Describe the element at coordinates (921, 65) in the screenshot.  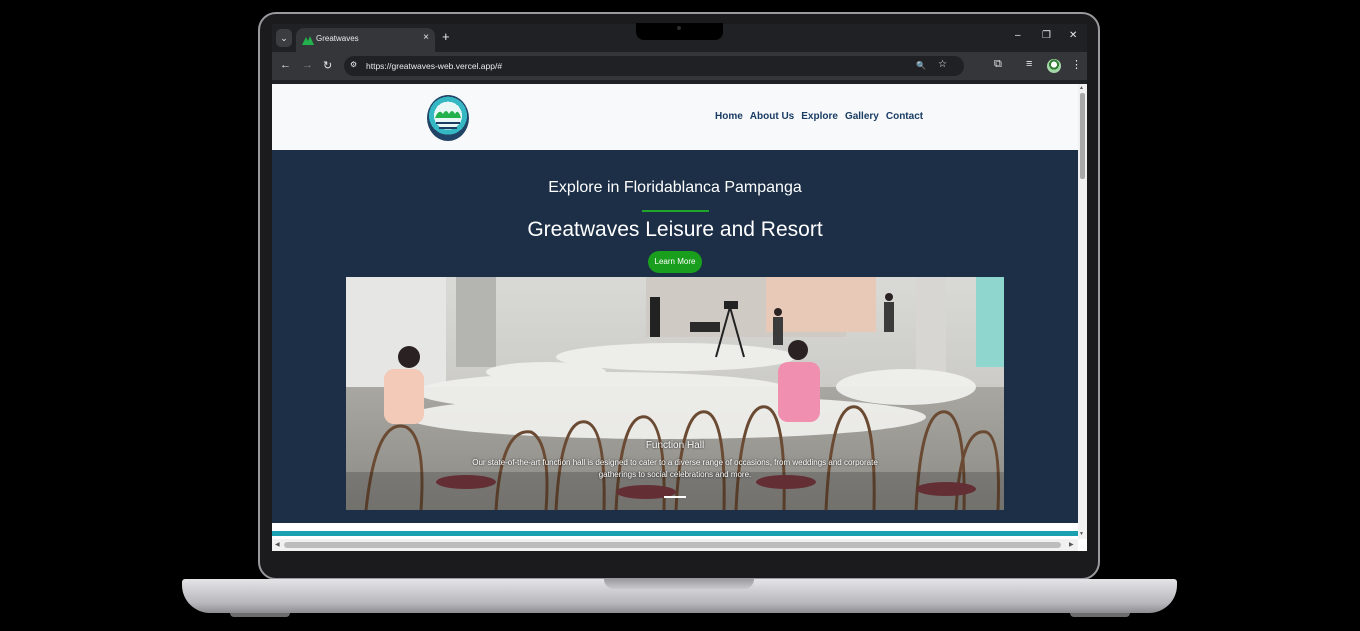
I see `zoom-icon: 🔍` at that location.